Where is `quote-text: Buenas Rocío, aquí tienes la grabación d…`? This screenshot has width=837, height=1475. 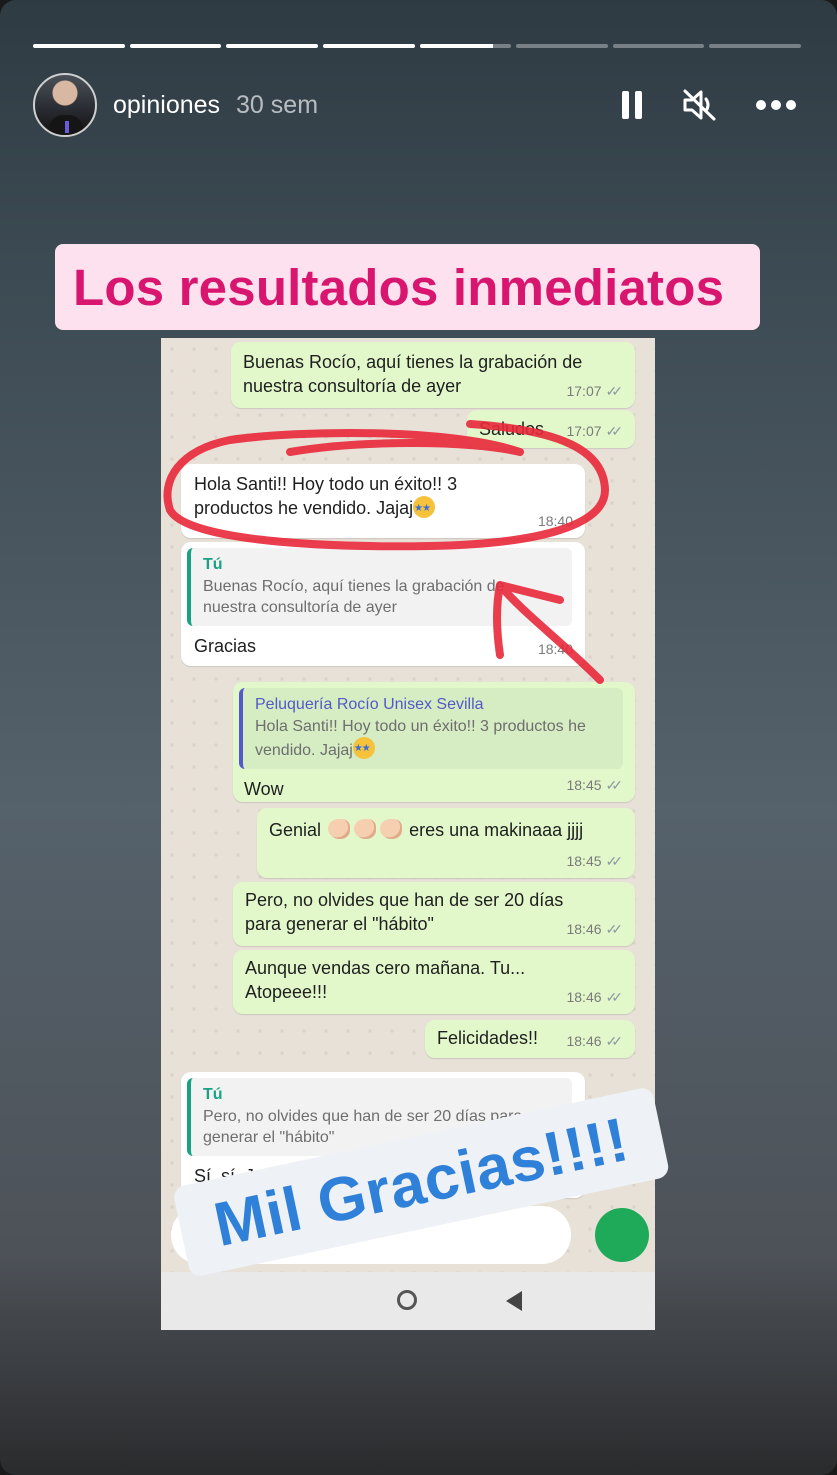 quote-text: Buenas Rocío, aquí tienes la grabación d… is located at coordinates (354, 597).